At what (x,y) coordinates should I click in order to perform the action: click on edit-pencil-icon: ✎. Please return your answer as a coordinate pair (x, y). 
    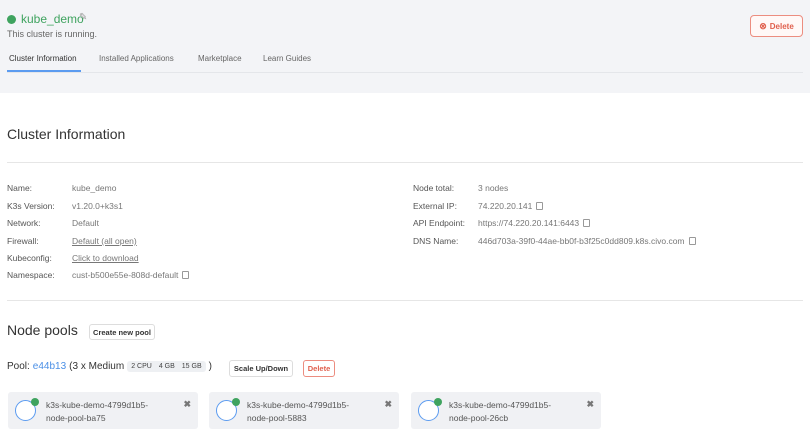
    Looking at the image, I should click on (83, 17).